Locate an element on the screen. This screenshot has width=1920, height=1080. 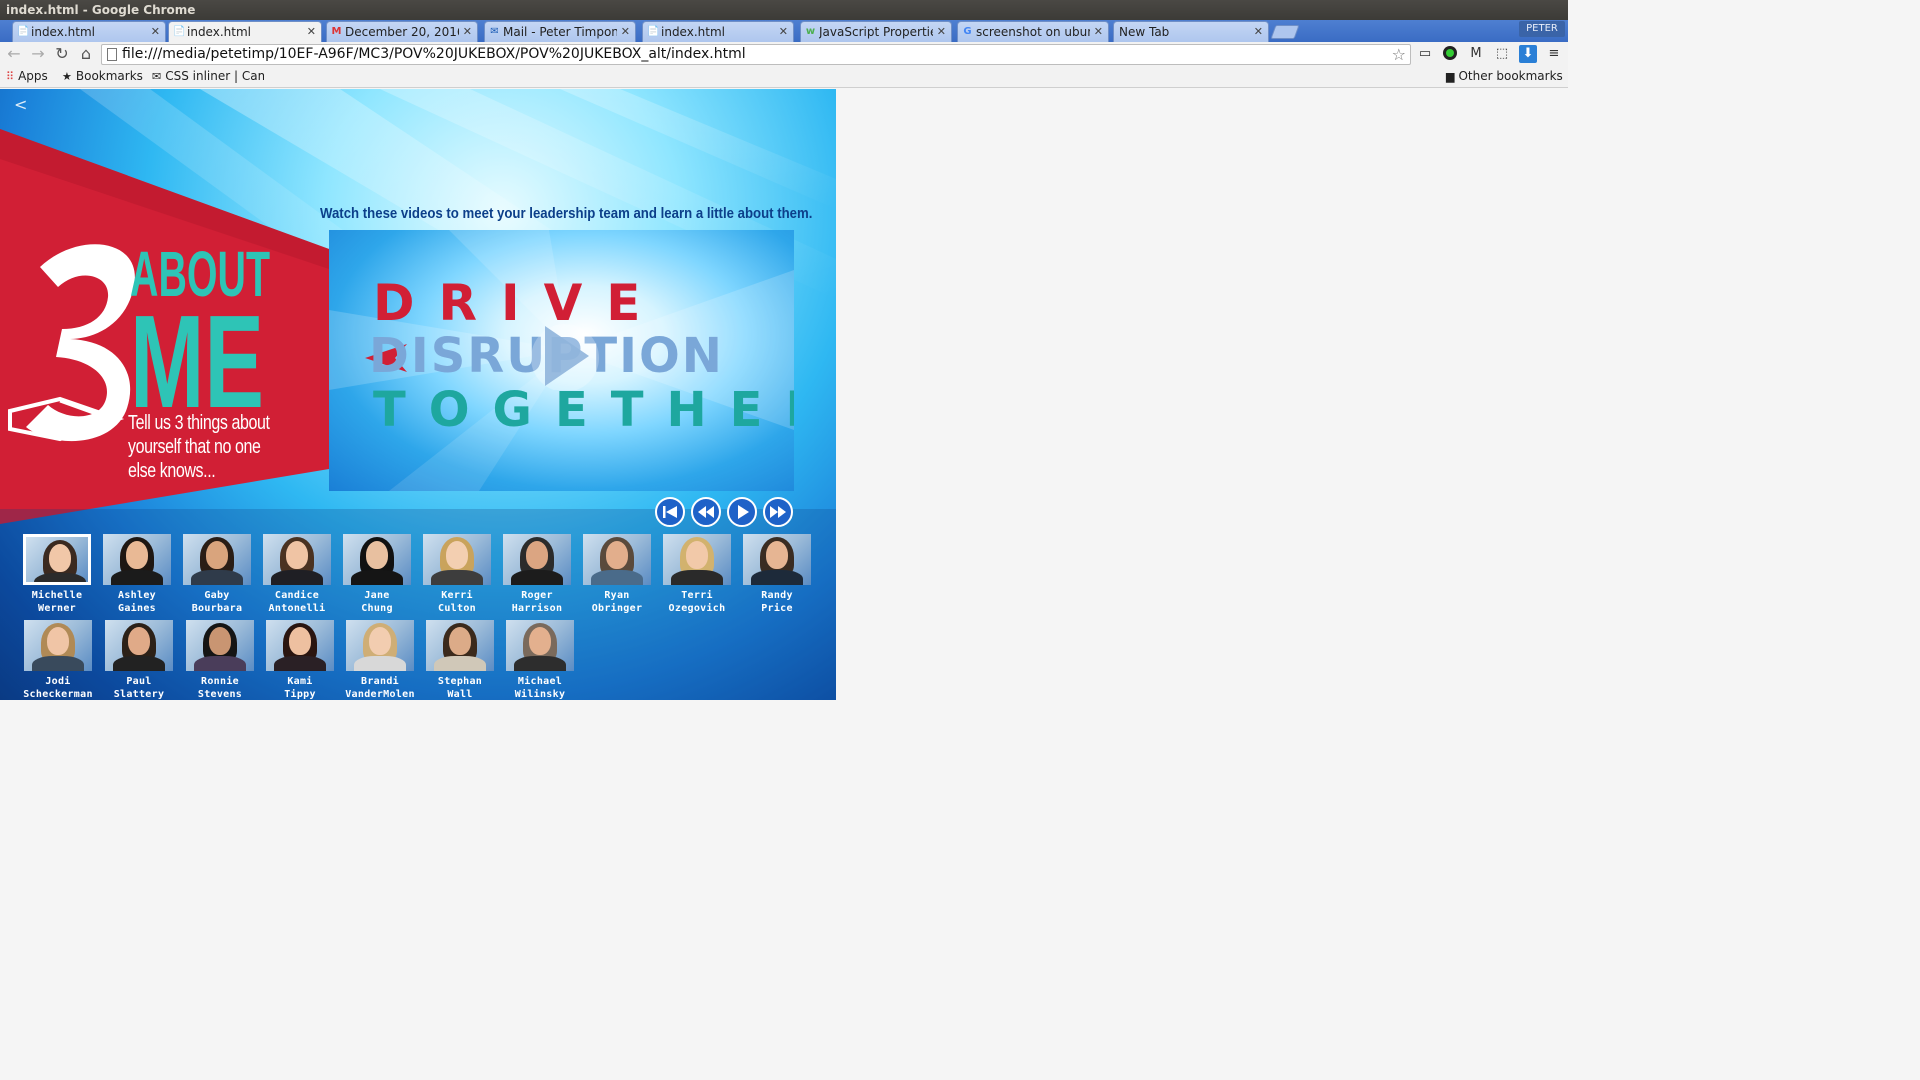
reload-icon: ↻ is located at coordinates (62, 54).